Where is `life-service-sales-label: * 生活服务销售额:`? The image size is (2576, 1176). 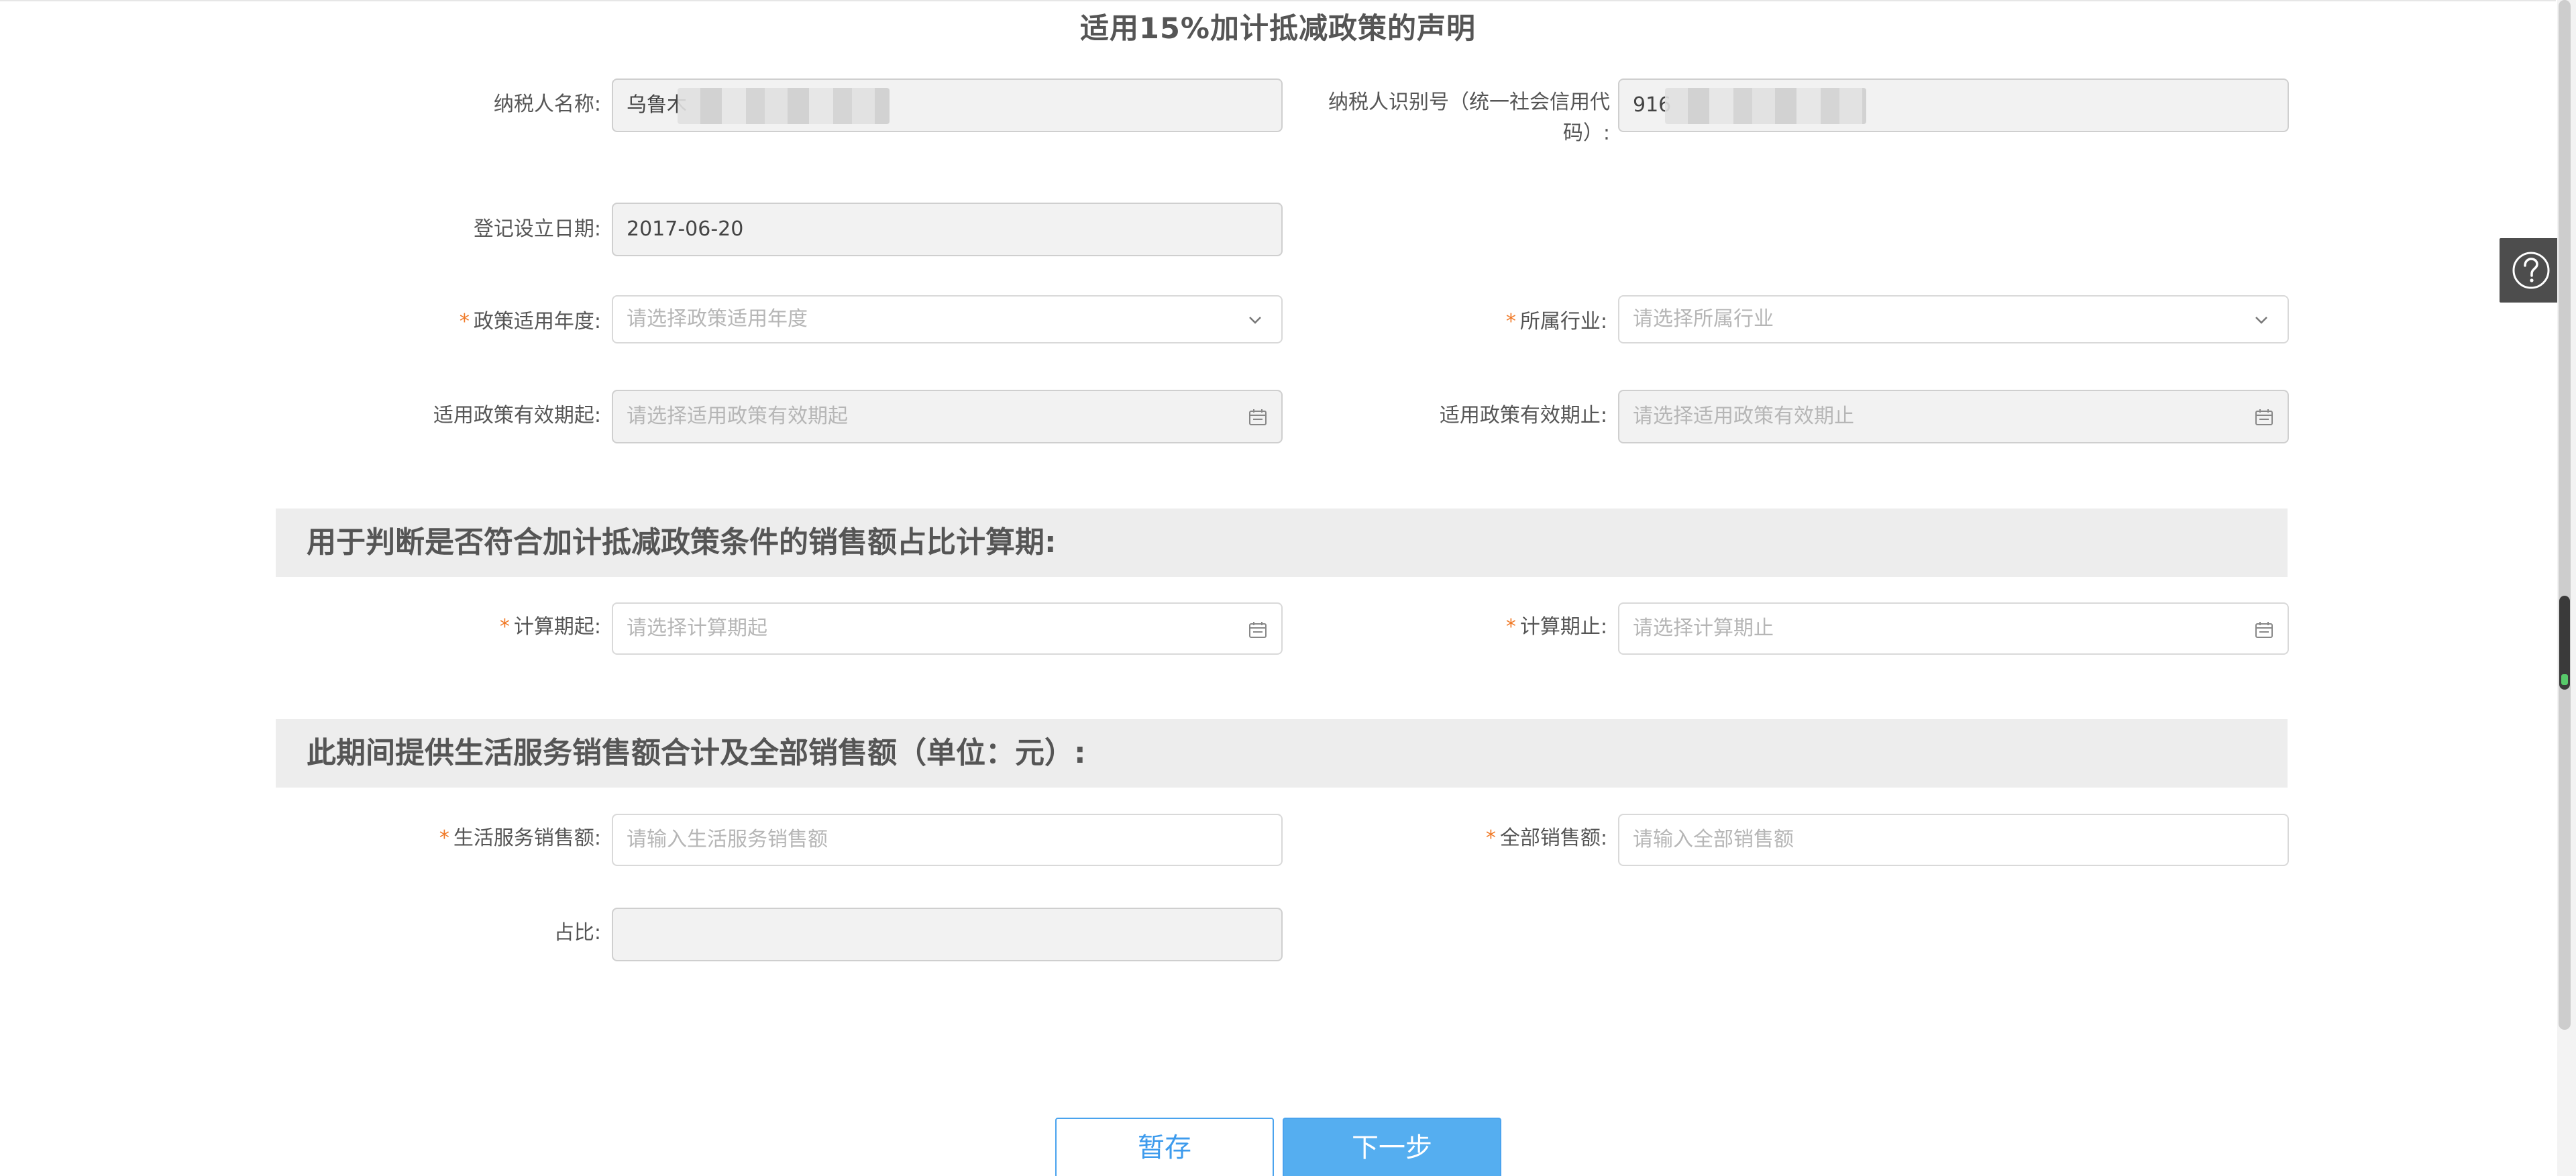 life-service-sales-label: * 生活服务销售额: is located at coordinates (488, 838).